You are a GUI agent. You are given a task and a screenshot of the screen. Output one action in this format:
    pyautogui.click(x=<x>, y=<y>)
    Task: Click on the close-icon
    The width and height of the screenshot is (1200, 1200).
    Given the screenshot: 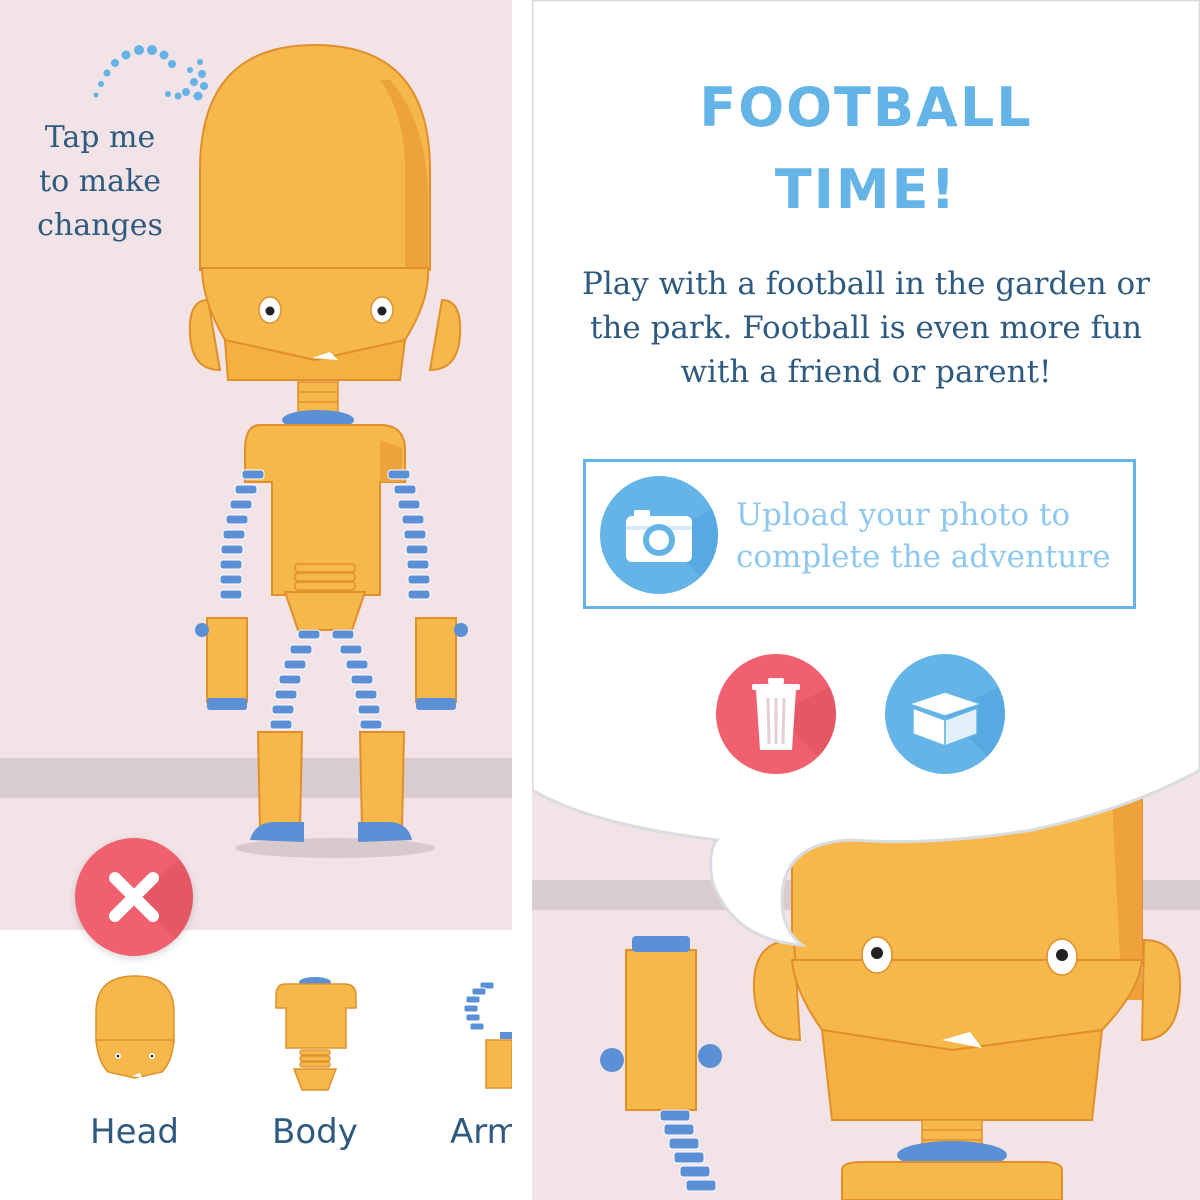 What is the action you would take?
    pyautogui.click(x=151, y=901)
    